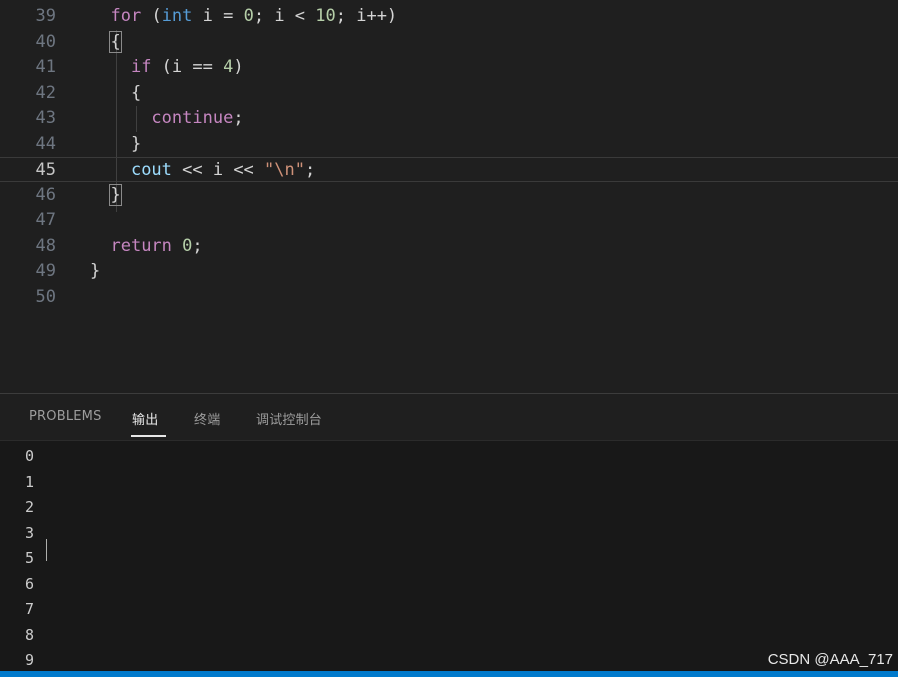 This screenshot has height=677, width=898. Describe the element at coordinates (449, 220) in the screenshot. I see `code-line: 47` at that location.